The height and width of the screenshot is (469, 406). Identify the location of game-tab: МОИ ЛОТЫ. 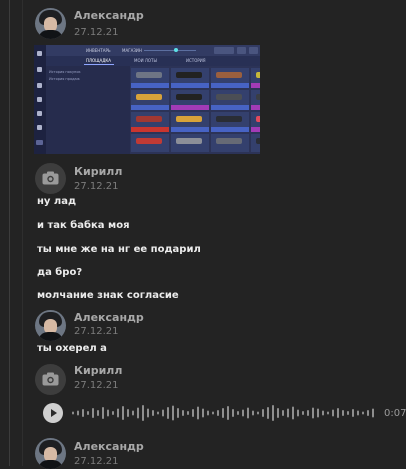
(145, 60).